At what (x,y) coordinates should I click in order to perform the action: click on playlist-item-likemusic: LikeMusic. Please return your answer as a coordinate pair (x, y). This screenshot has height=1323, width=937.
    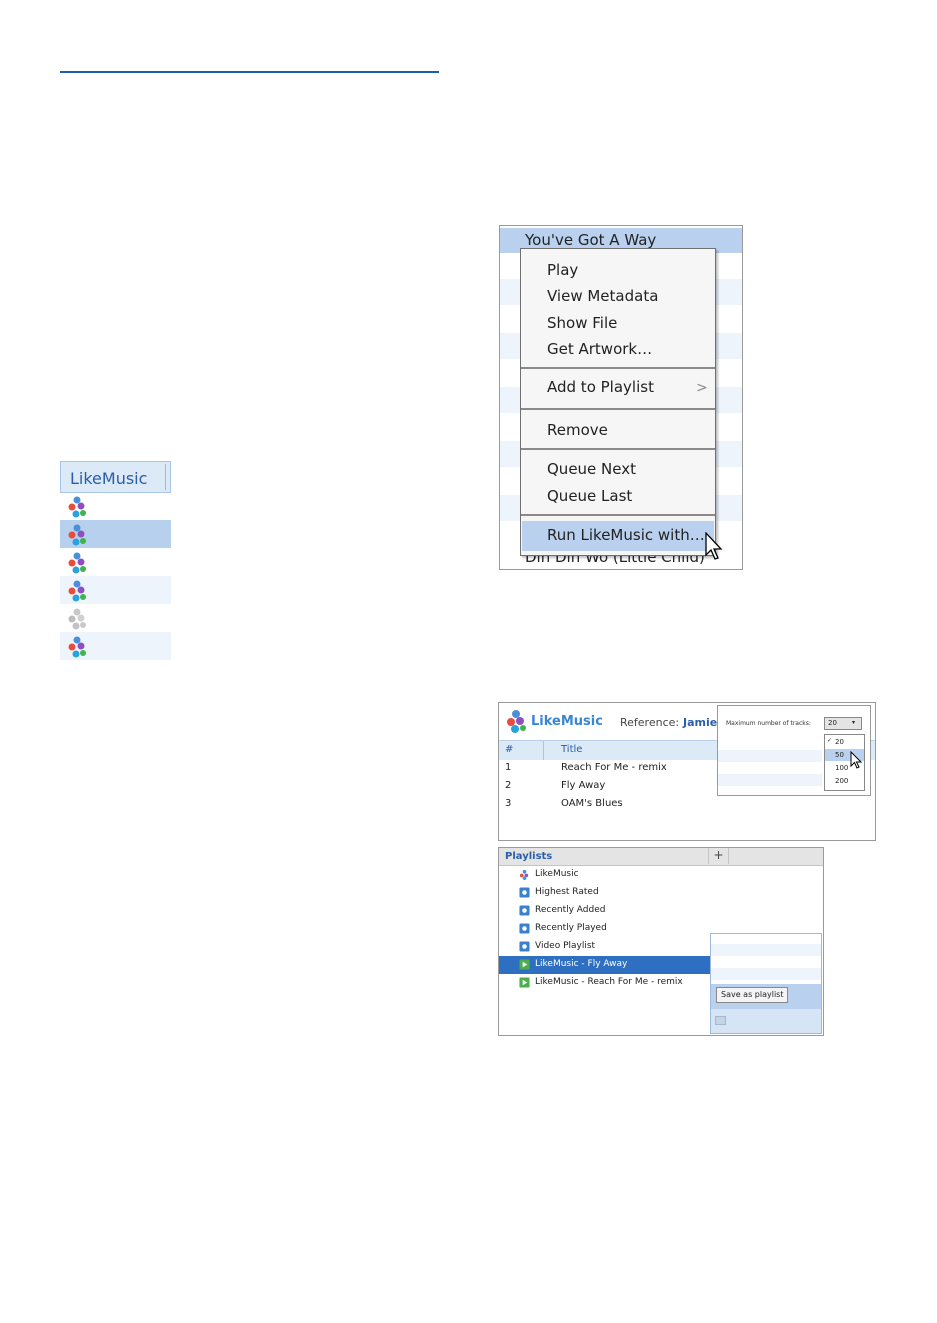
    Looking at the image, I should click on (605, 875).